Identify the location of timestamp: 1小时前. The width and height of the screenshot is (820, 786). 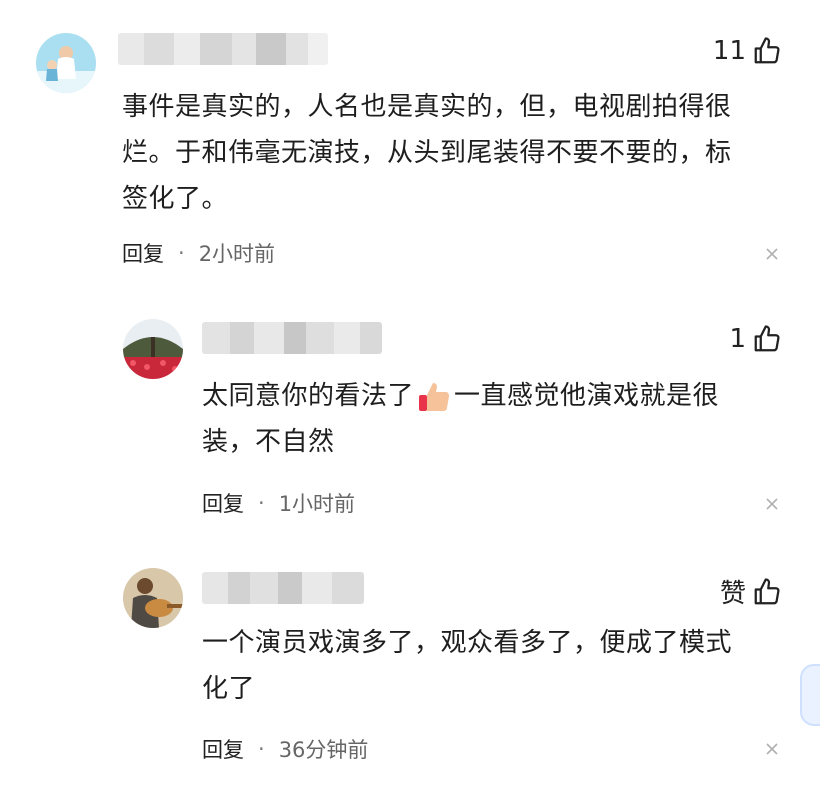
(317, 504).